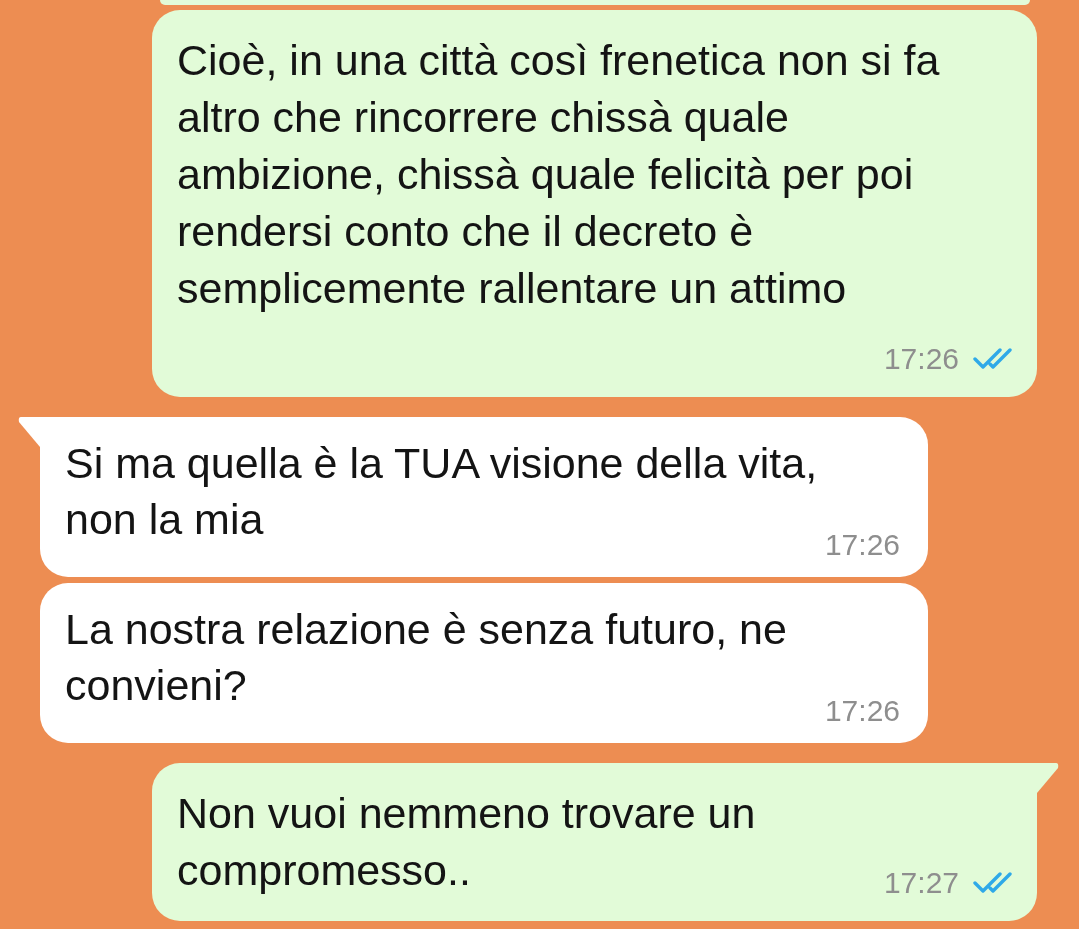  Describe the element at coordinates (467, 842) in the screenshot. I see `message-text: Non vuoi nemmeno trovare un compromesso..` at that location.